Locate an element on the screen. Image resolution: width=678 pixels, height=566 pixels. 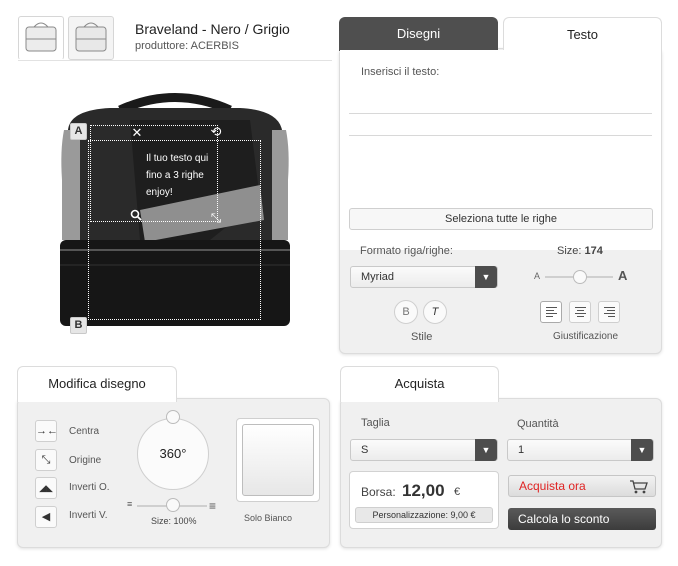
white-only-label: Solo Bianco is located at coordinates (268, 518).